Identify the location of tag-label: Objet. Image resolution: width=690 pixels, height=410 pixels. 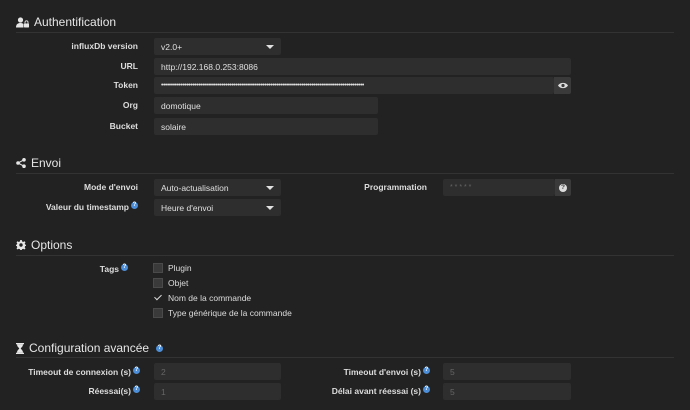
(178, 283).